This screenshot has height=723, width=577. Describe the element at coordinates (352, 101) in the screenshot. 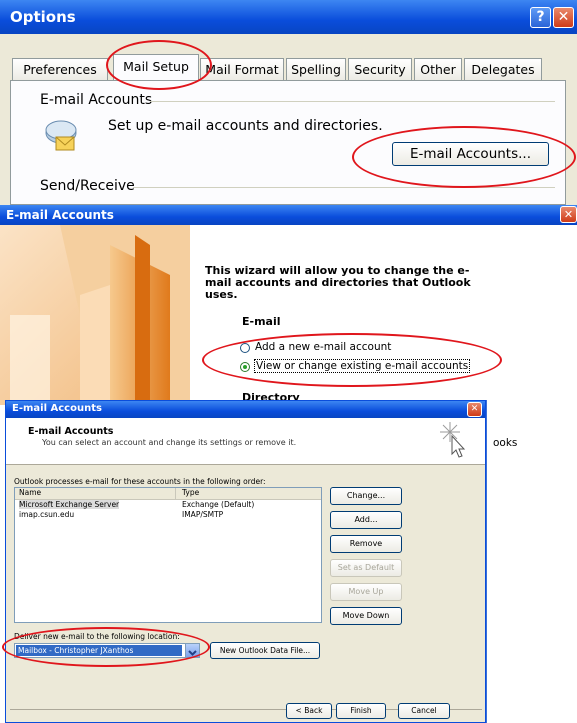

I see `heading-divider` at that location.